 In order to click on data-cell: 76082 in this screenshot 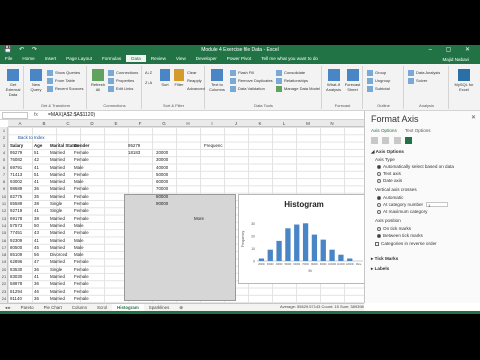, I will do `click(16, 159)`.